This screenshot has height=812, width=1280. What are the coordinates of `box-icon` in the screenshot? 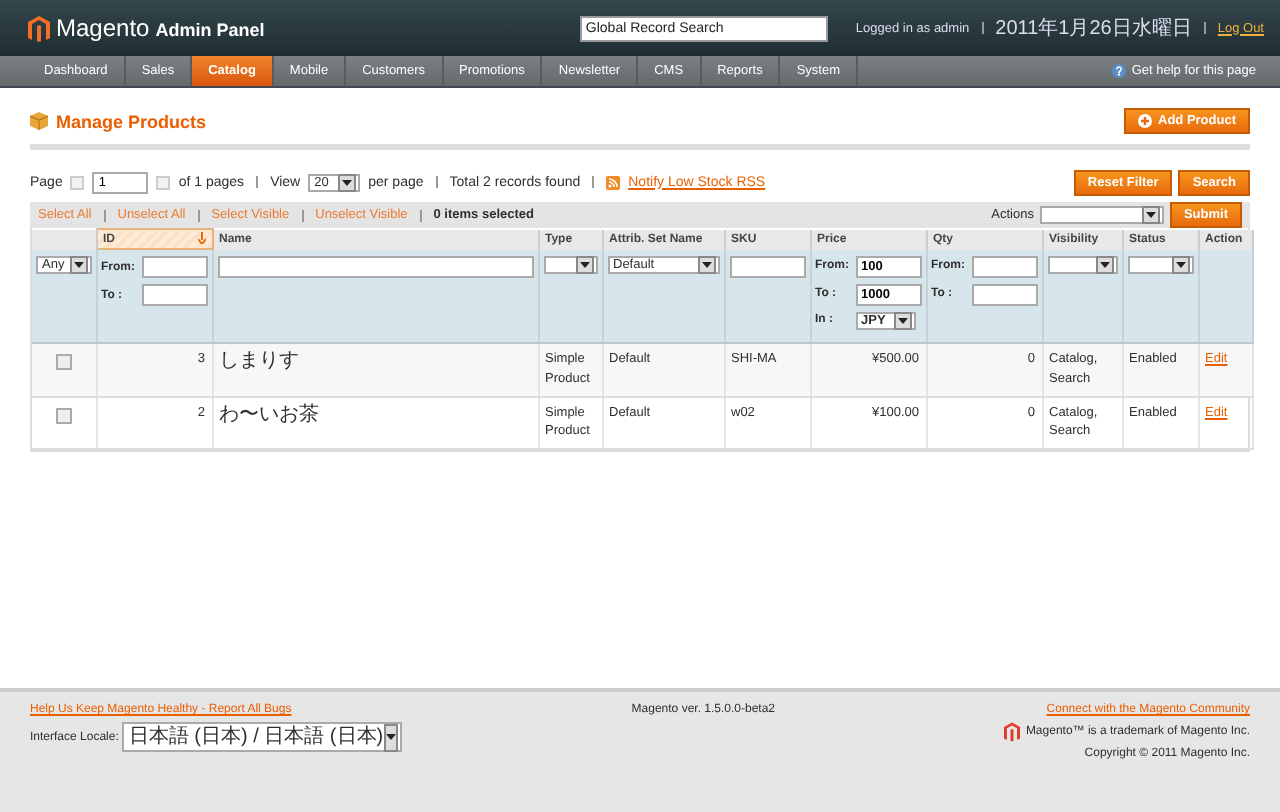 It's located at (39, 121).